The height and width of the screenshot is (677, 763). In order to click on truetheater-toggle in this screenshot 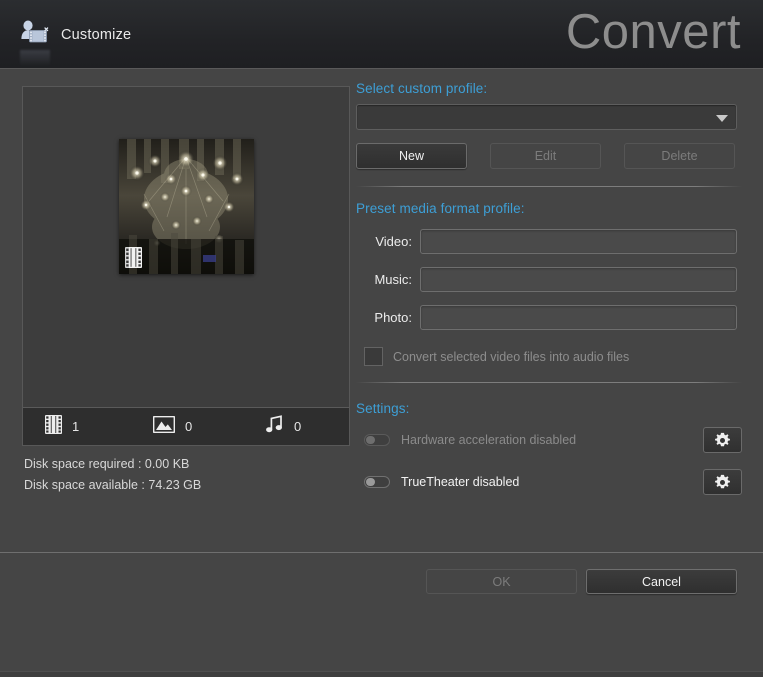, I will do `click(377, 482)`.